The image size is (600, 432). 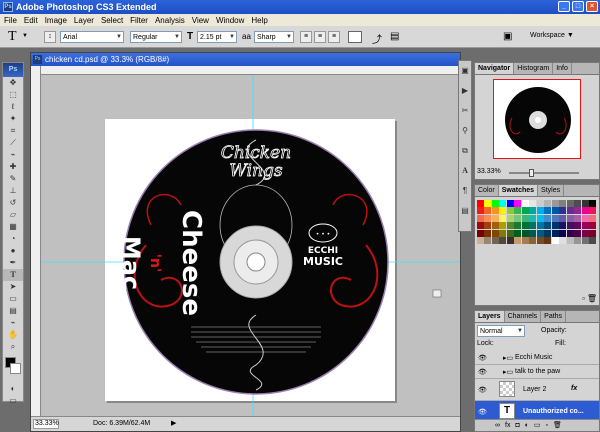 I want to click on menu-filter: Filter, so click(x=139, y=20).